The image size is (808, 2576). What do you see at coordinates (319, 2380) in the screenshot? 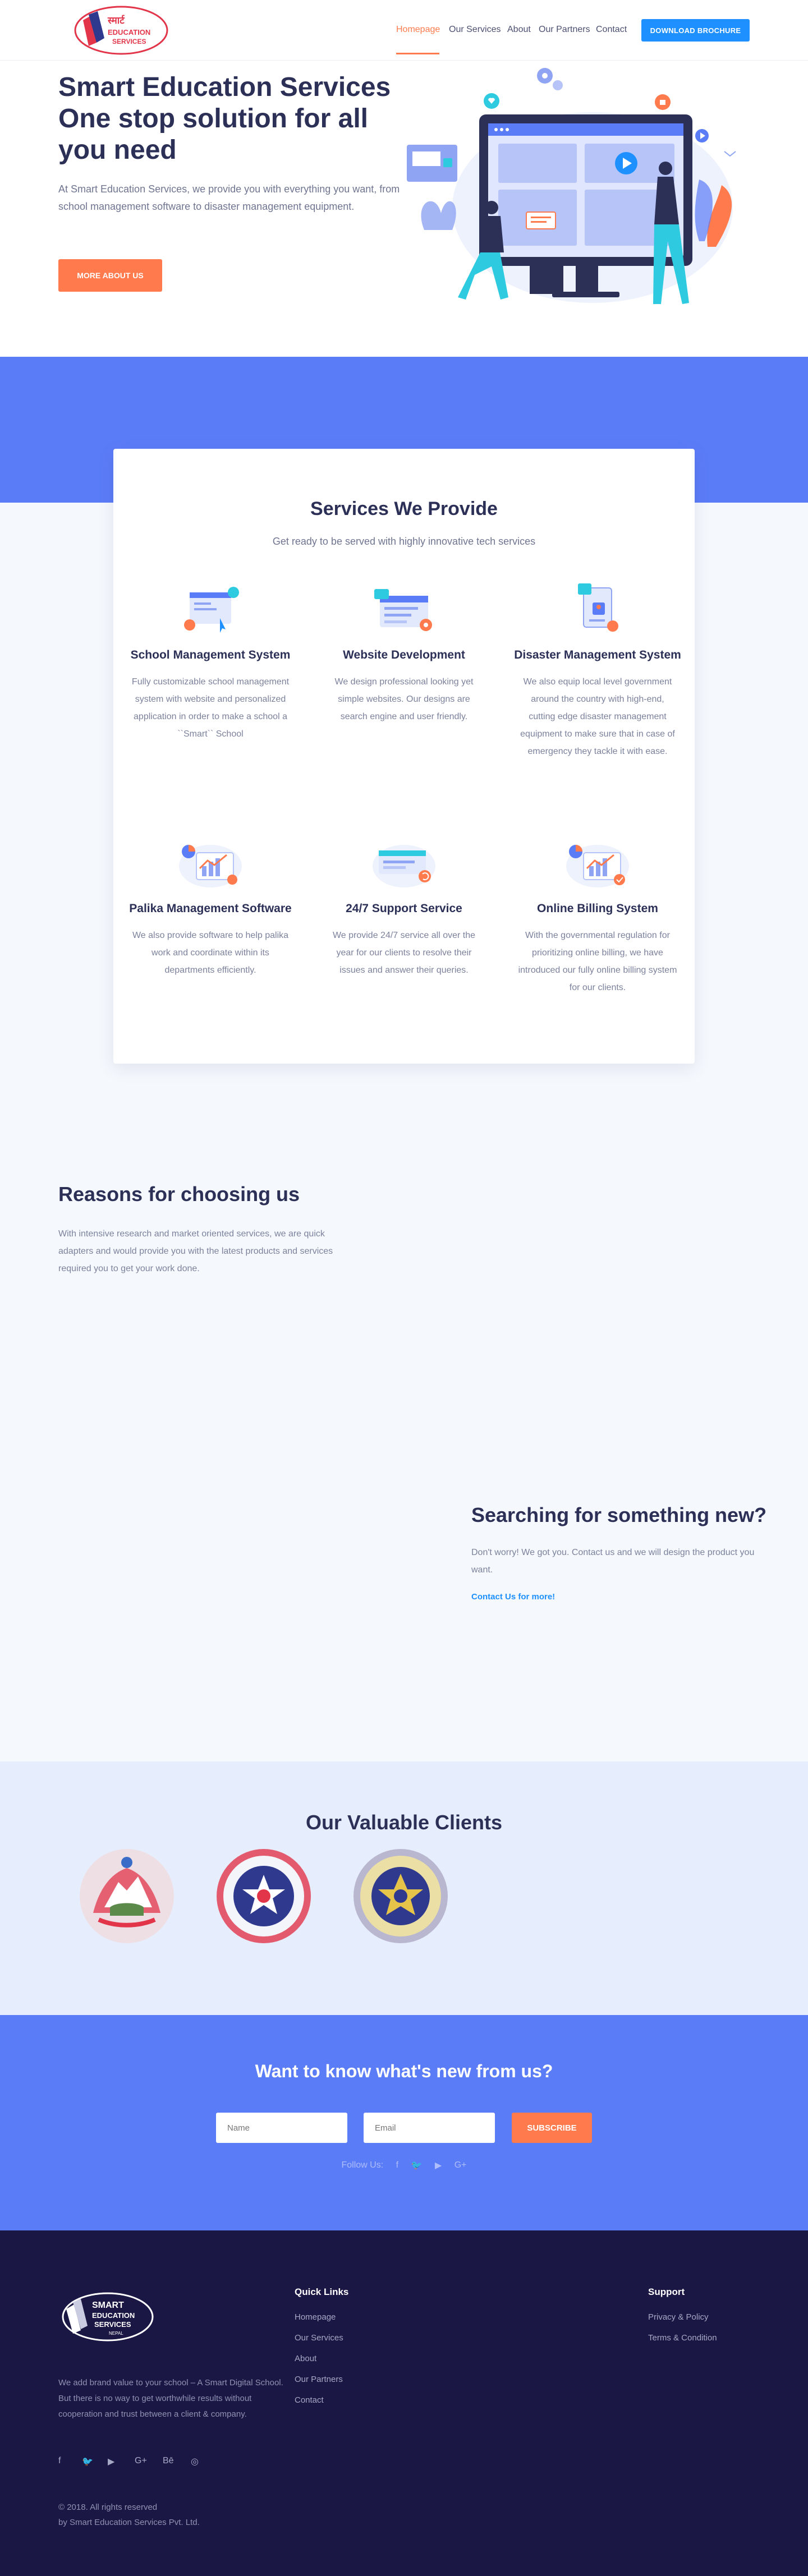
I see `footer-link-our-partners: Our Partners` at bounding box center [319, 2380].